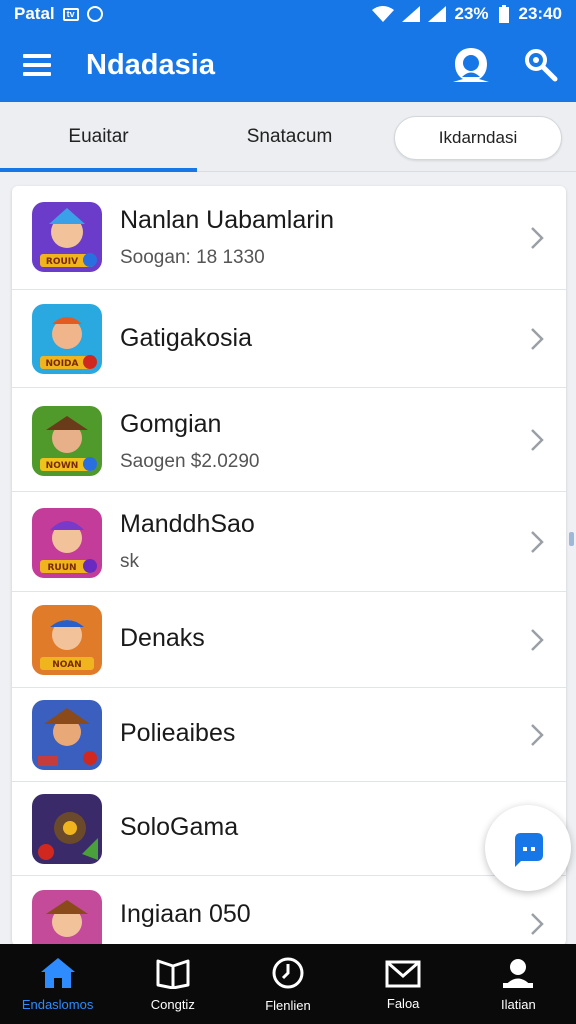  I want to click on battery-percent: 23%, so click(471, 13).